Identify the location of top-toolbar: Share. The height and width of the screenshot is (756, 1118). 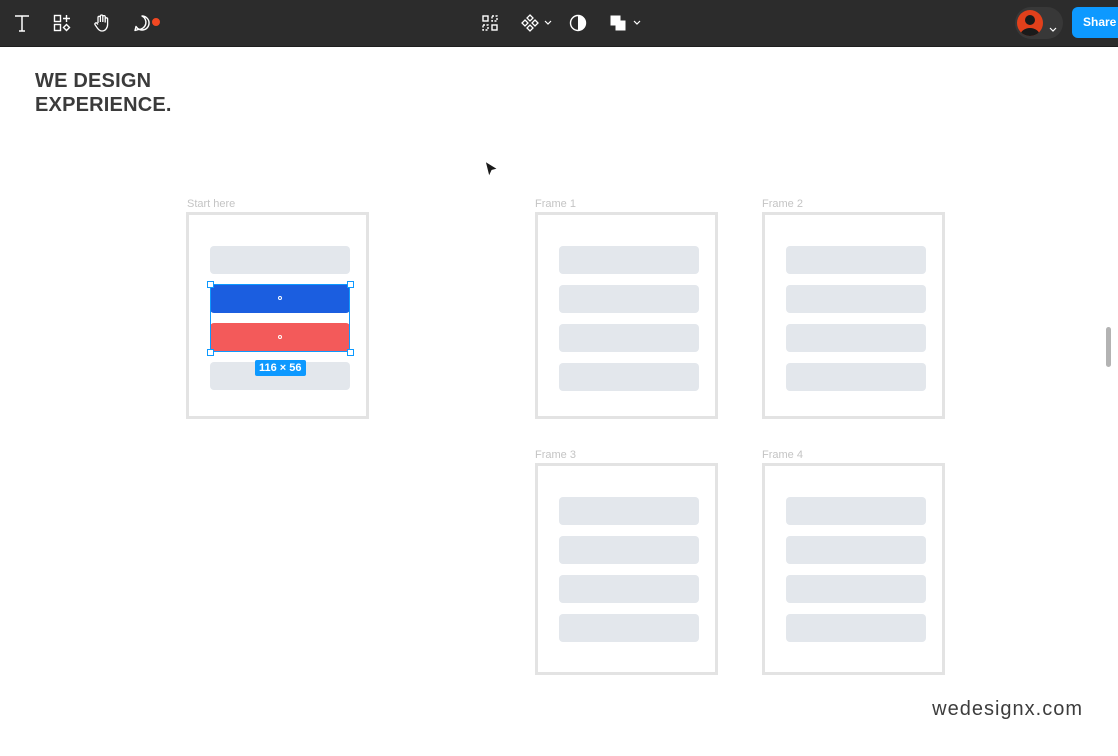
(559, 23).